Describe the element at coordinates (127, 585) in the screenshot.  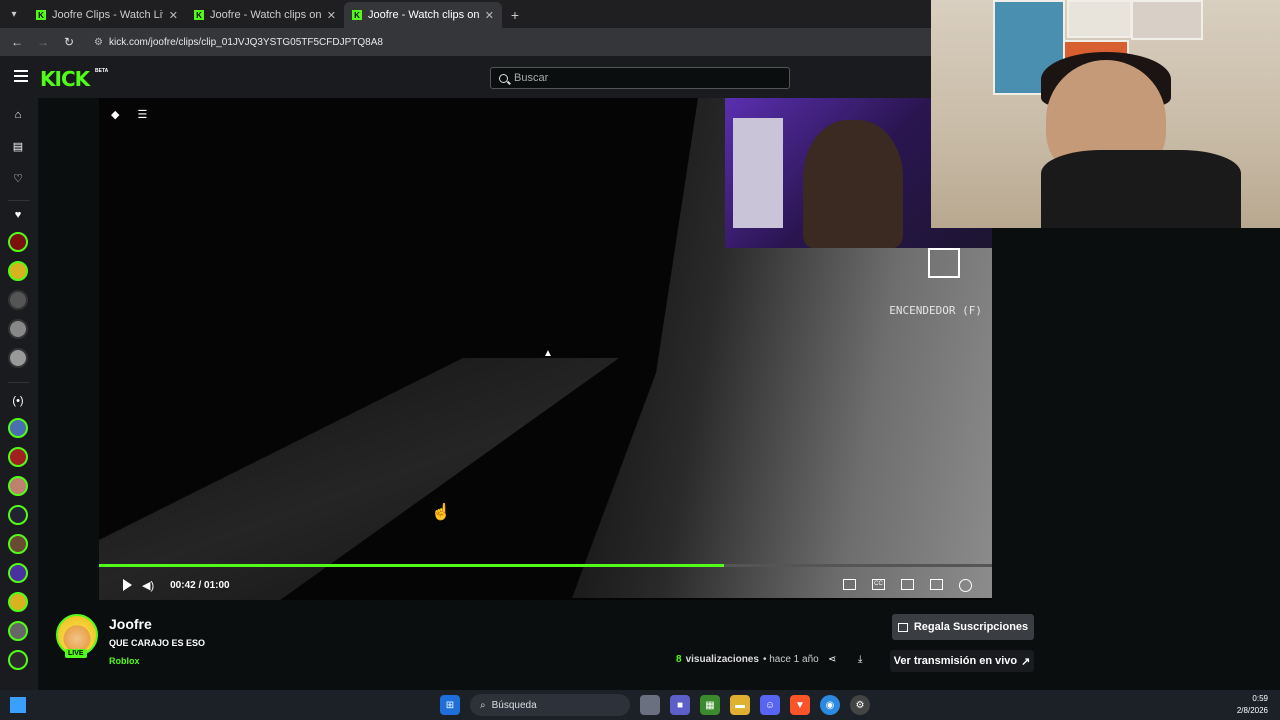
I see `play-icon` at that location.